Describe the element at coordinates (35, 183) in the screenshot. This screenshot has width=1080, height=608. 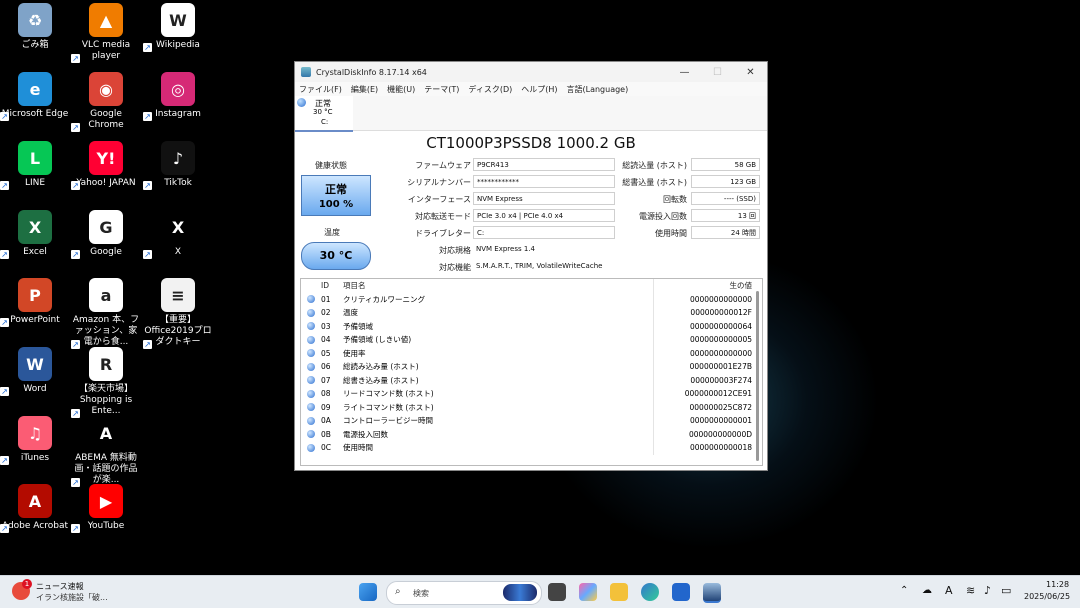
I see `desktop-icon-label: LINE` at that location.